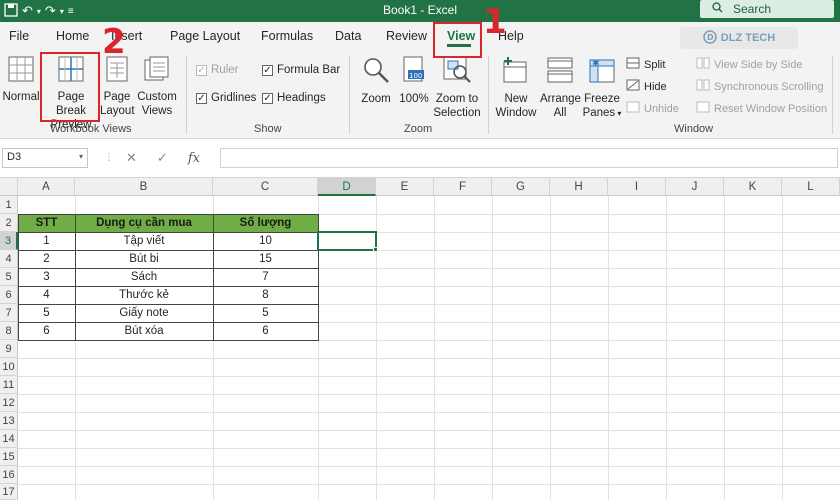  What do you see at coordinates (418, 129) in the screenshot?
I see `zoom-group-label: Zoom` at bounding box center [418, 129].